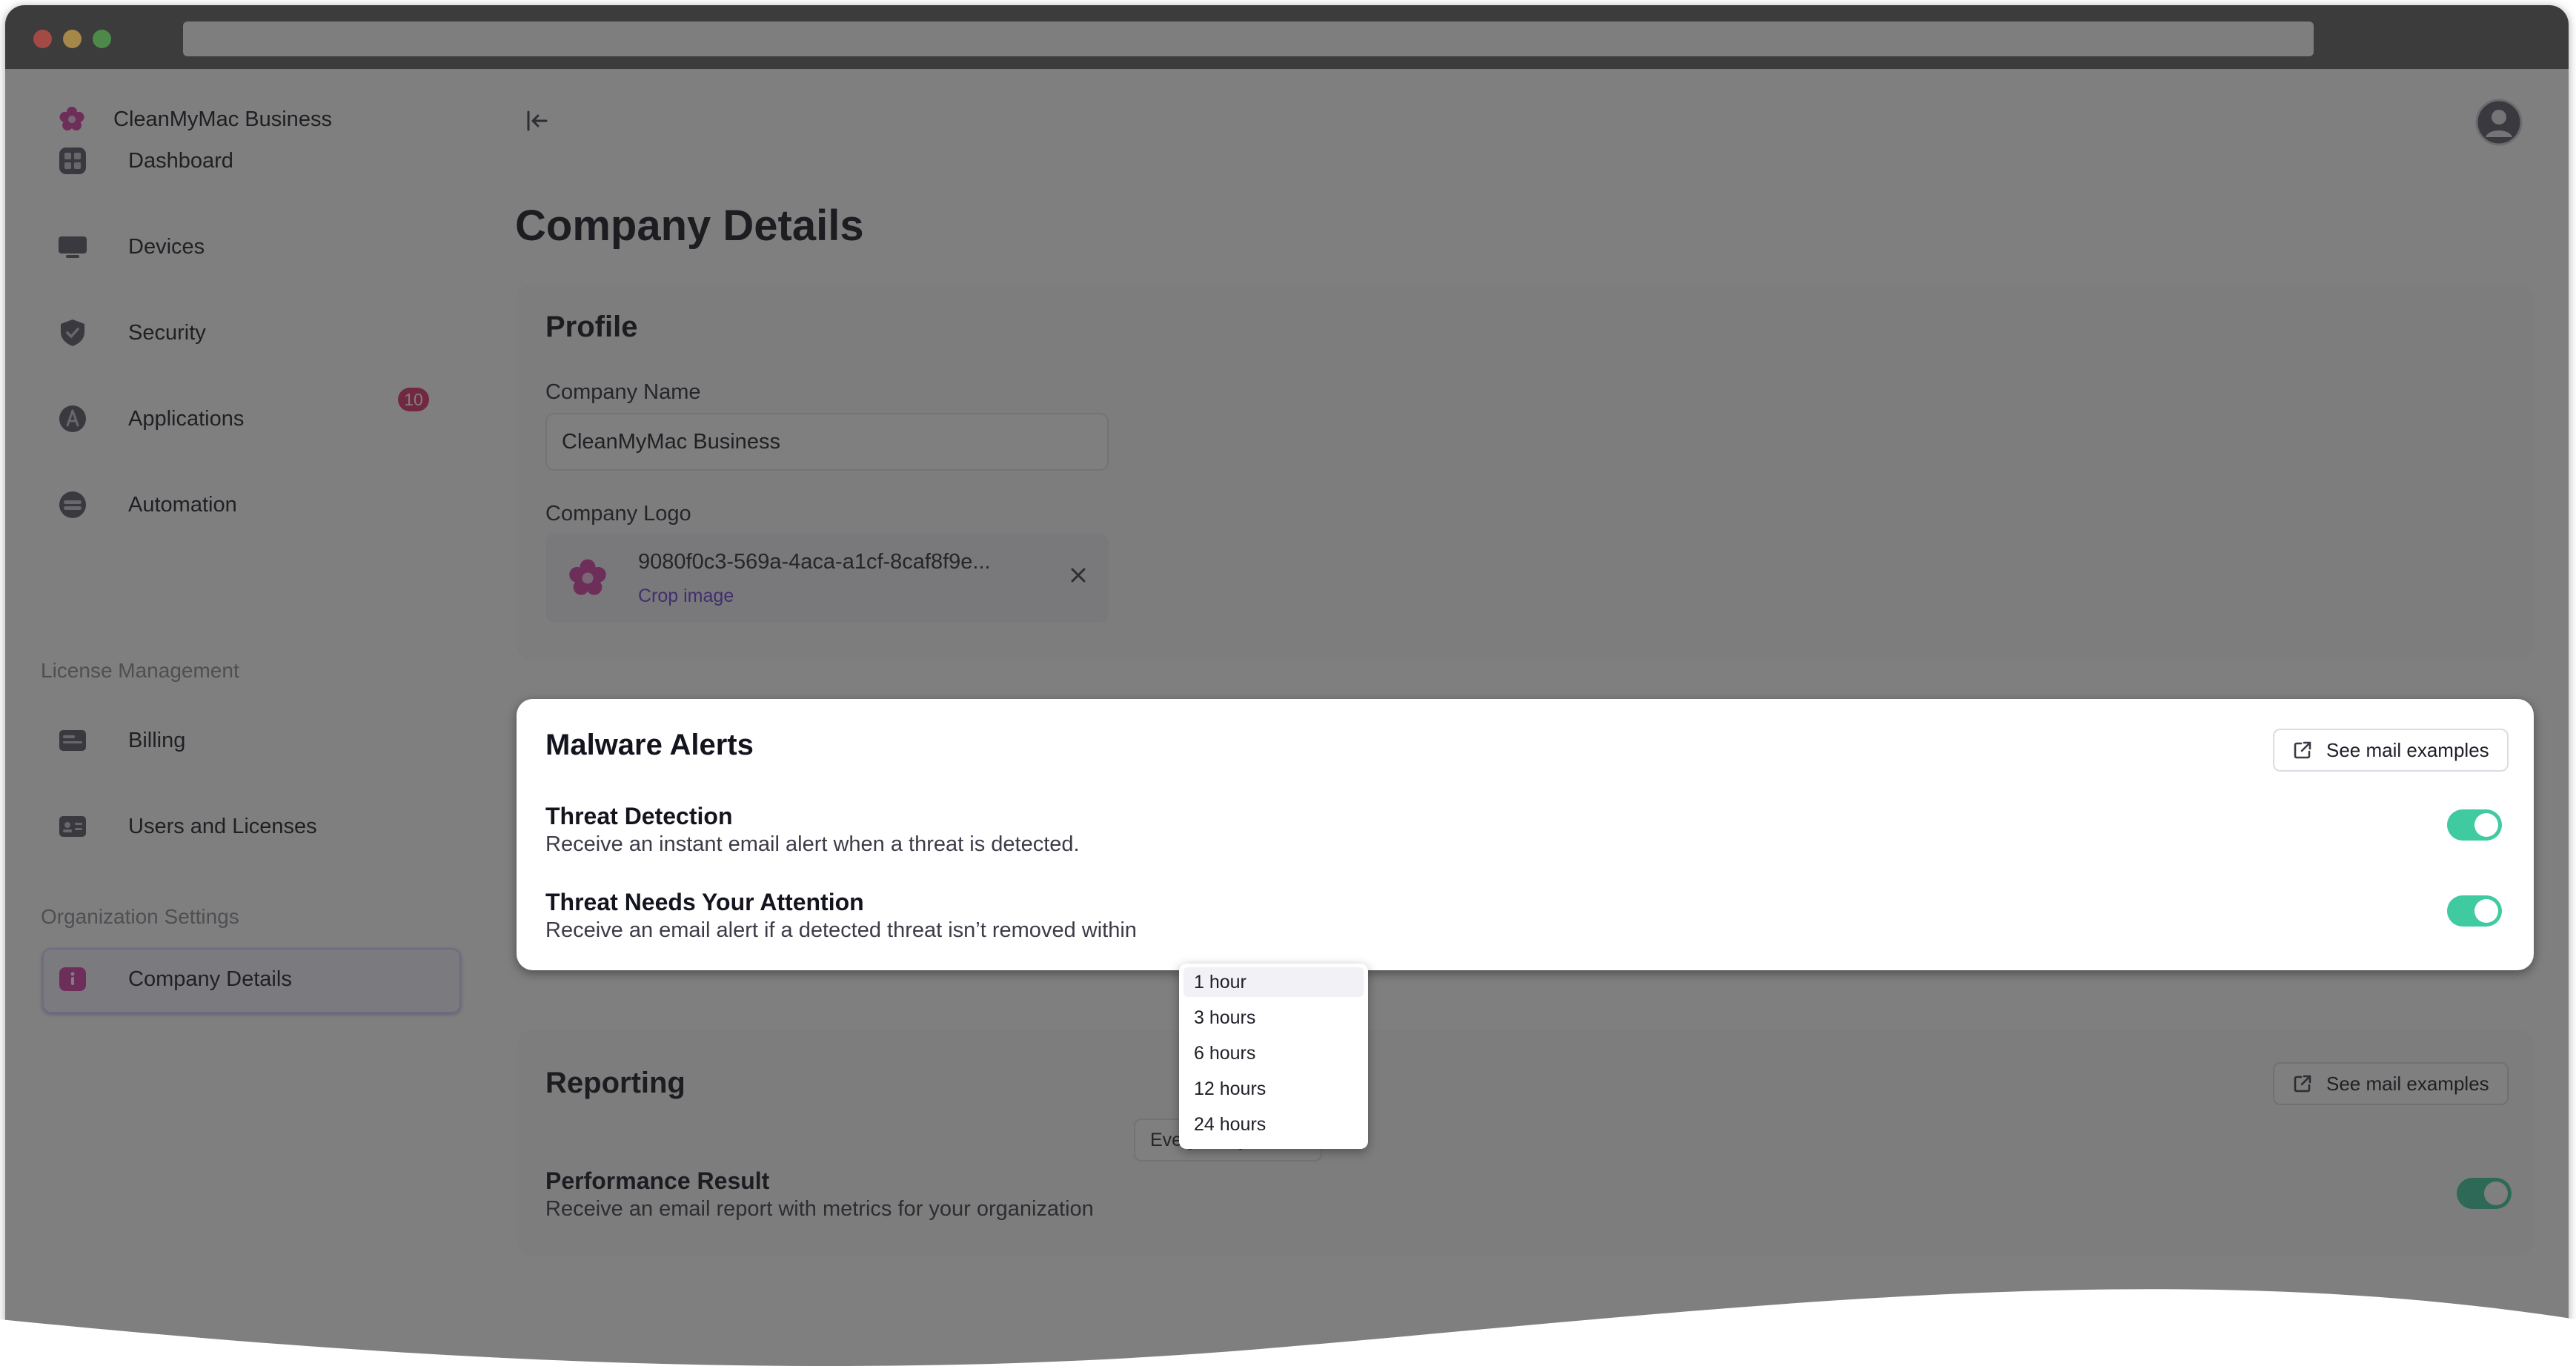 The image size is (2576, 1372). What do you see at coordinates (73, 247) in the screenshot?
I see `devices-icon` at bounding box center [73, 247].